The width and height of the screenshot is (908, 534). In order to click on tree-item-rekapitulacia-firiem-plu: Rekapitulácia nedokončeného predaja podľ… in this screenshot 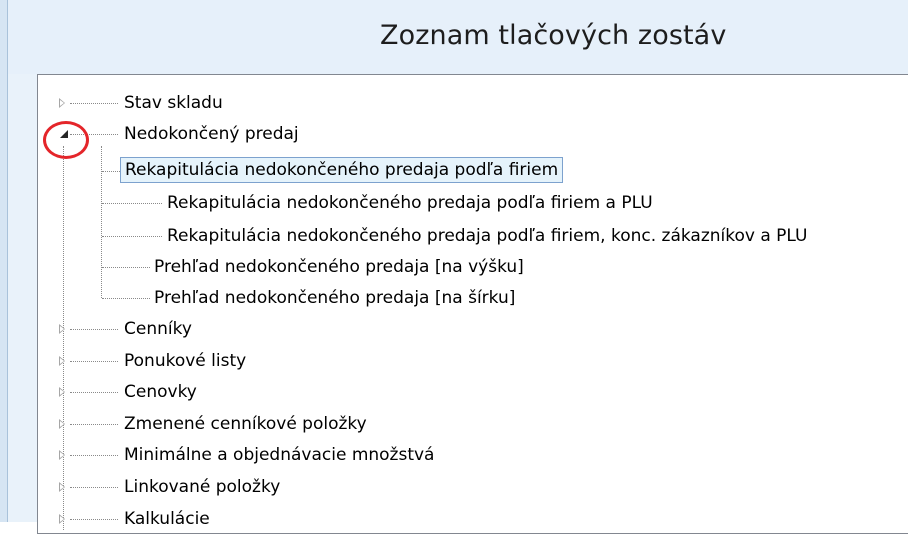, I will do `click(410, 203)`.